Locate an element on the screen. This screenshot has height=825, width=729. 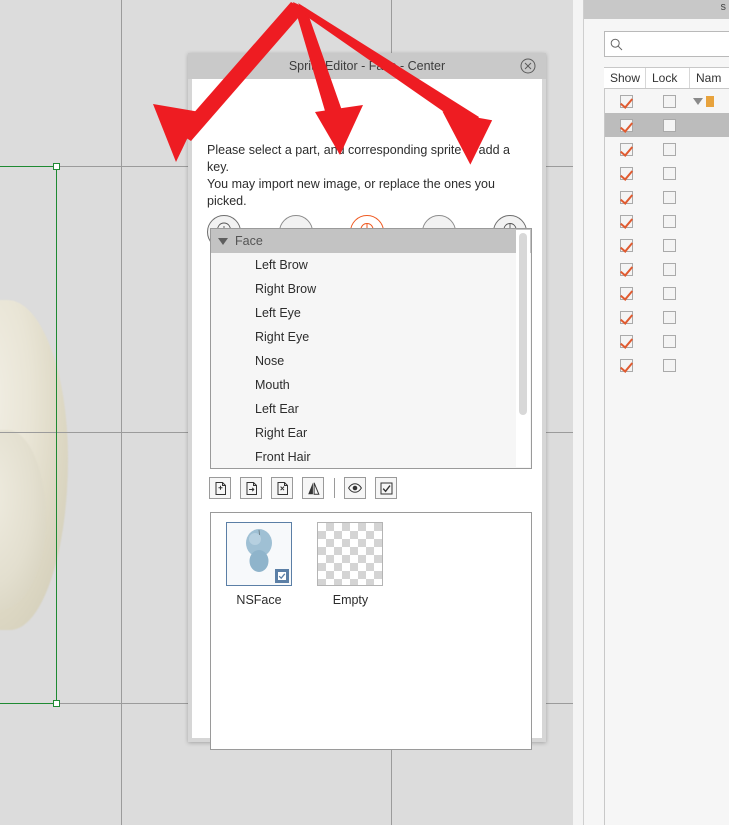
document-delete-icon is located at coordinates (282, 488).